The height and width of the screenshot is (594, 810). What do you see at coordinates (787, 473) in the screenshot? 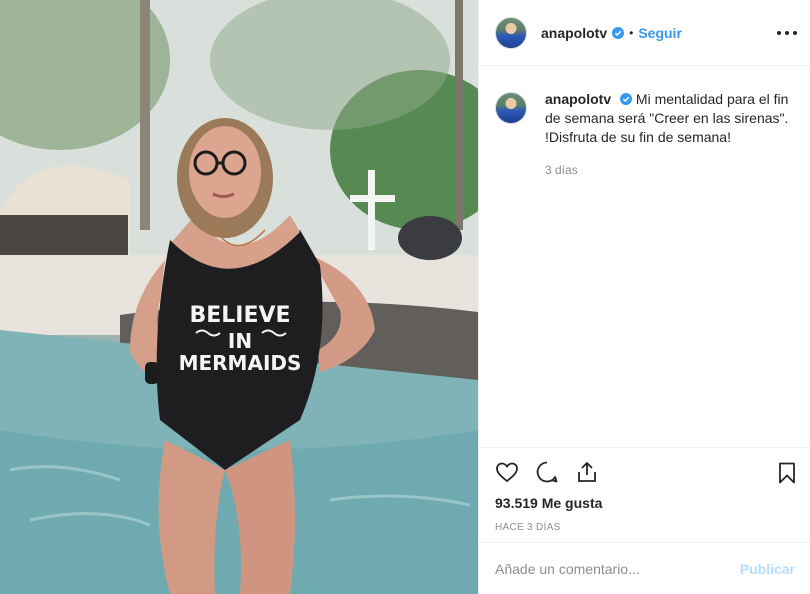
I see `bookmark-icon` at bounding box center [787, 473].